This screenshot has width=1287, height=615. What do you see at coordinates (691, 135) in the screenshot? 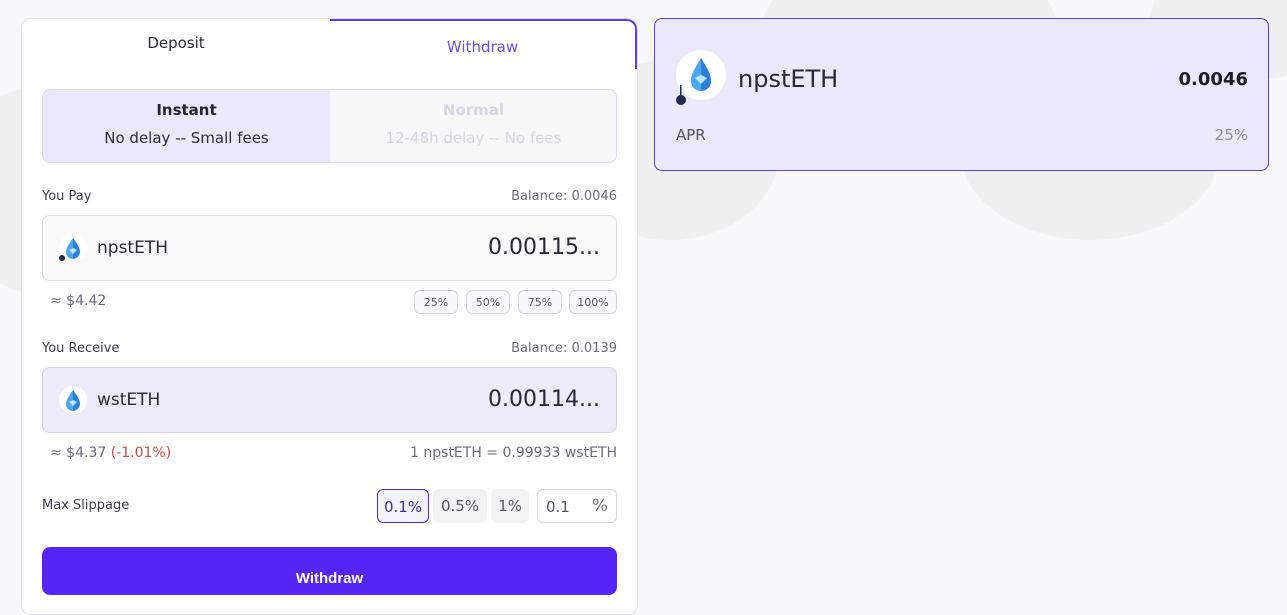
I see `apr-label: APR` at bounding box center [691, 135].